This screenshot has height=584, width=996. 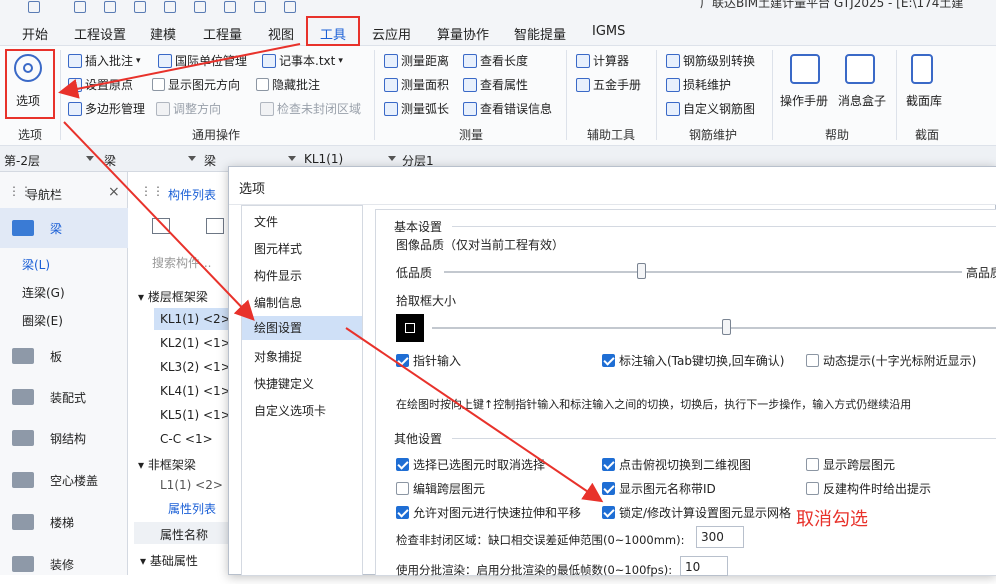 I want to click on arrow-to-checkbox, so click(x=474, y=415).